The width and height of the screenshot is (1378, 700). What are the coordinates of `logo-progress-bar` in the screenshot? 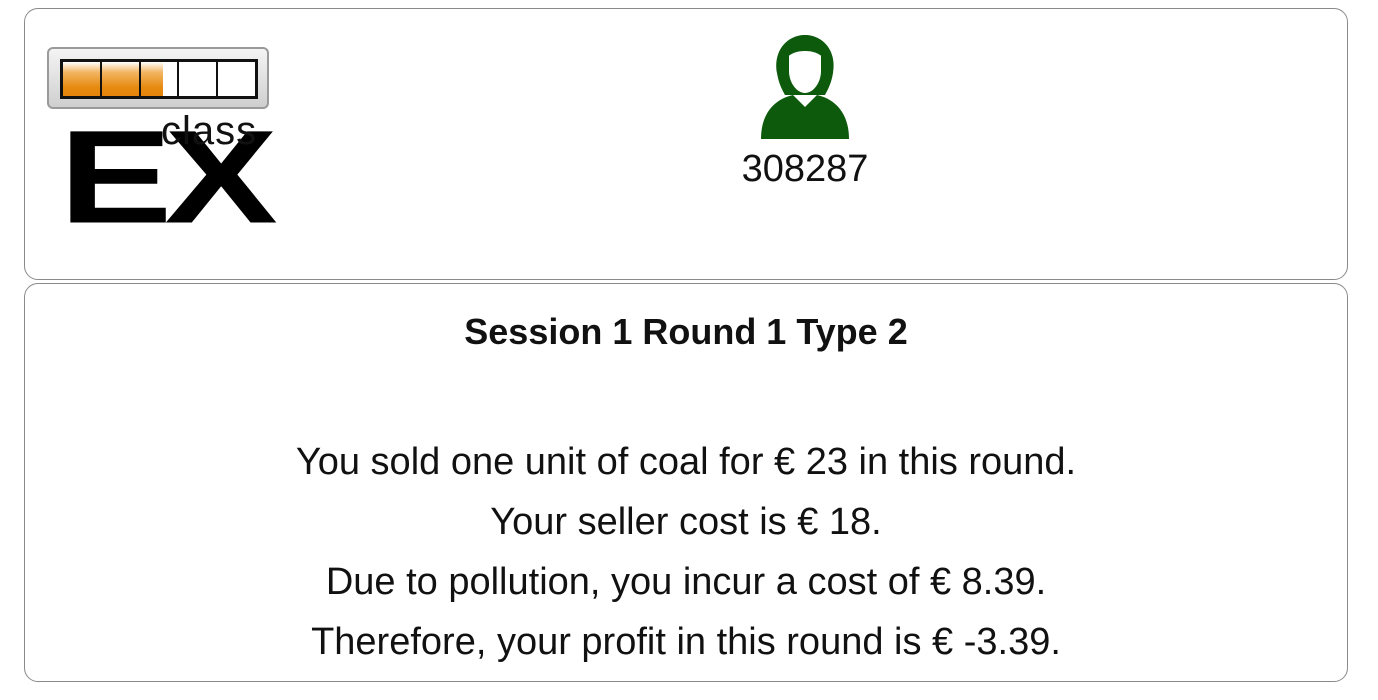 It's located at (158, 78).